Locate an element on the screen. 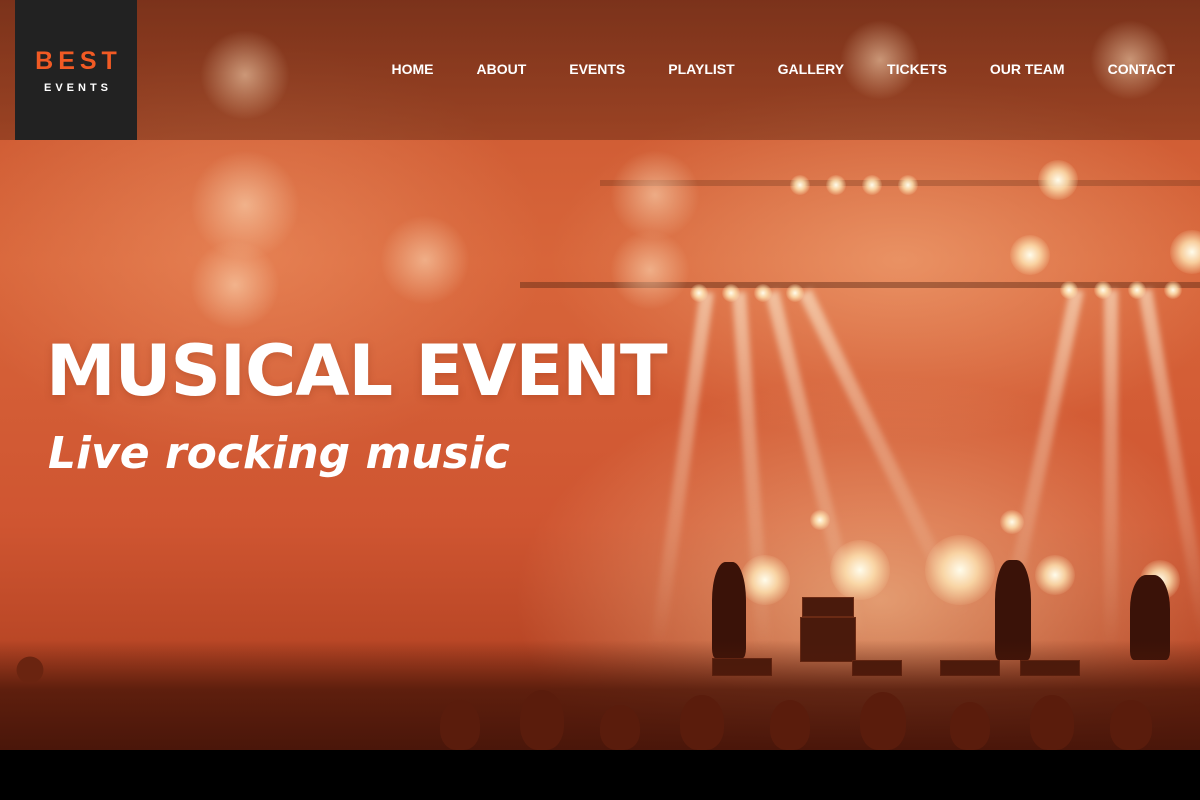 This screenshot has width=1200, height=800. nav-our-team: OUR TEAM is located at coordinates (1027, 69).